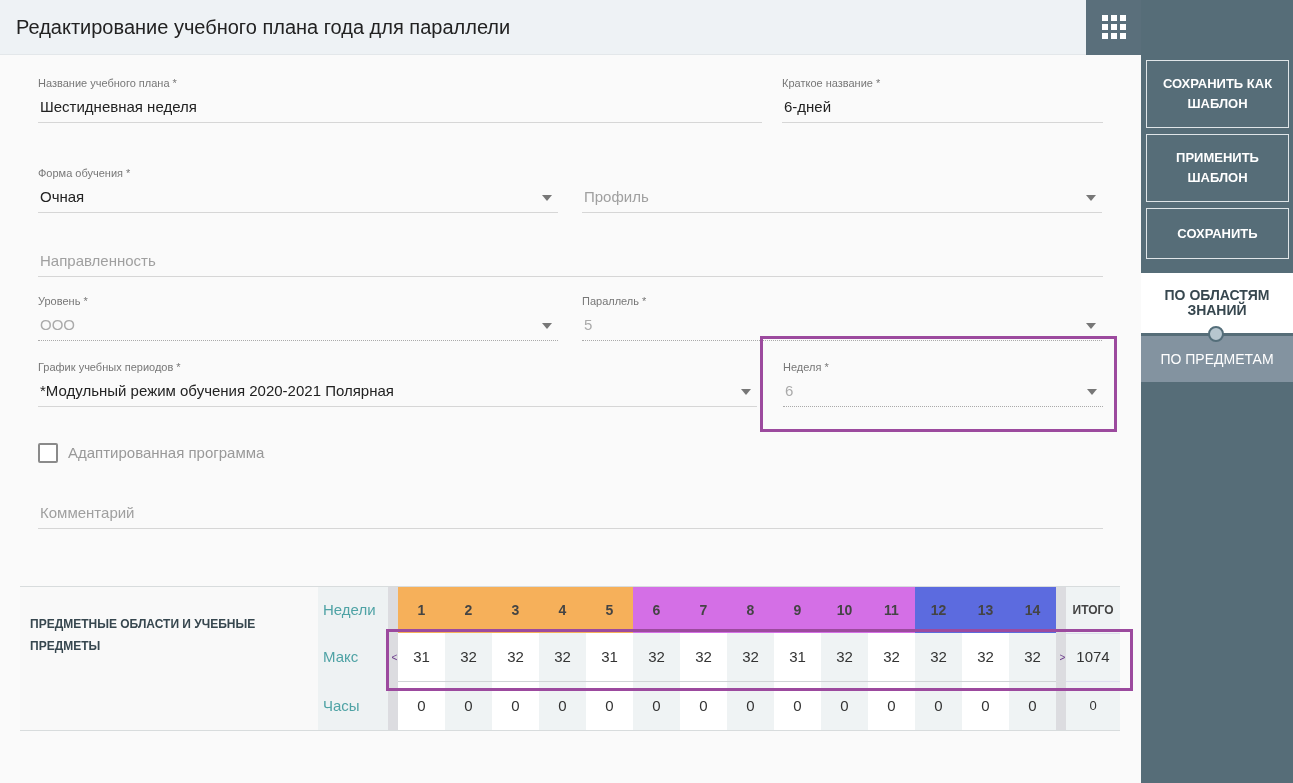  Describe the element at coordinates (891, 610) in the screenshot. I see `week-header-cell: 11` at that location.